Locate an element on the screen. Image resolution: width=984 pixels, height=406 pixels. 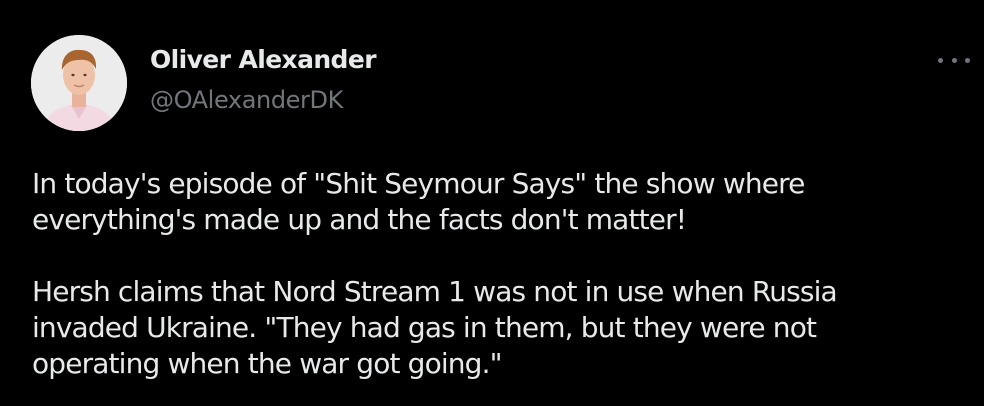
author-avatar is located at coordinates (79, 83).